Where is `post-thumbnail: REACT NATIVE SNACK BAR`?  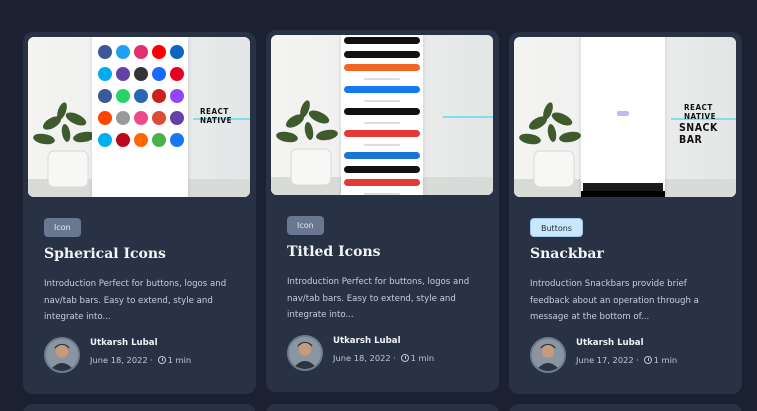 post-thumbnail: REACT NATIVE SNACK BAR is located at coordinates (625, 117).